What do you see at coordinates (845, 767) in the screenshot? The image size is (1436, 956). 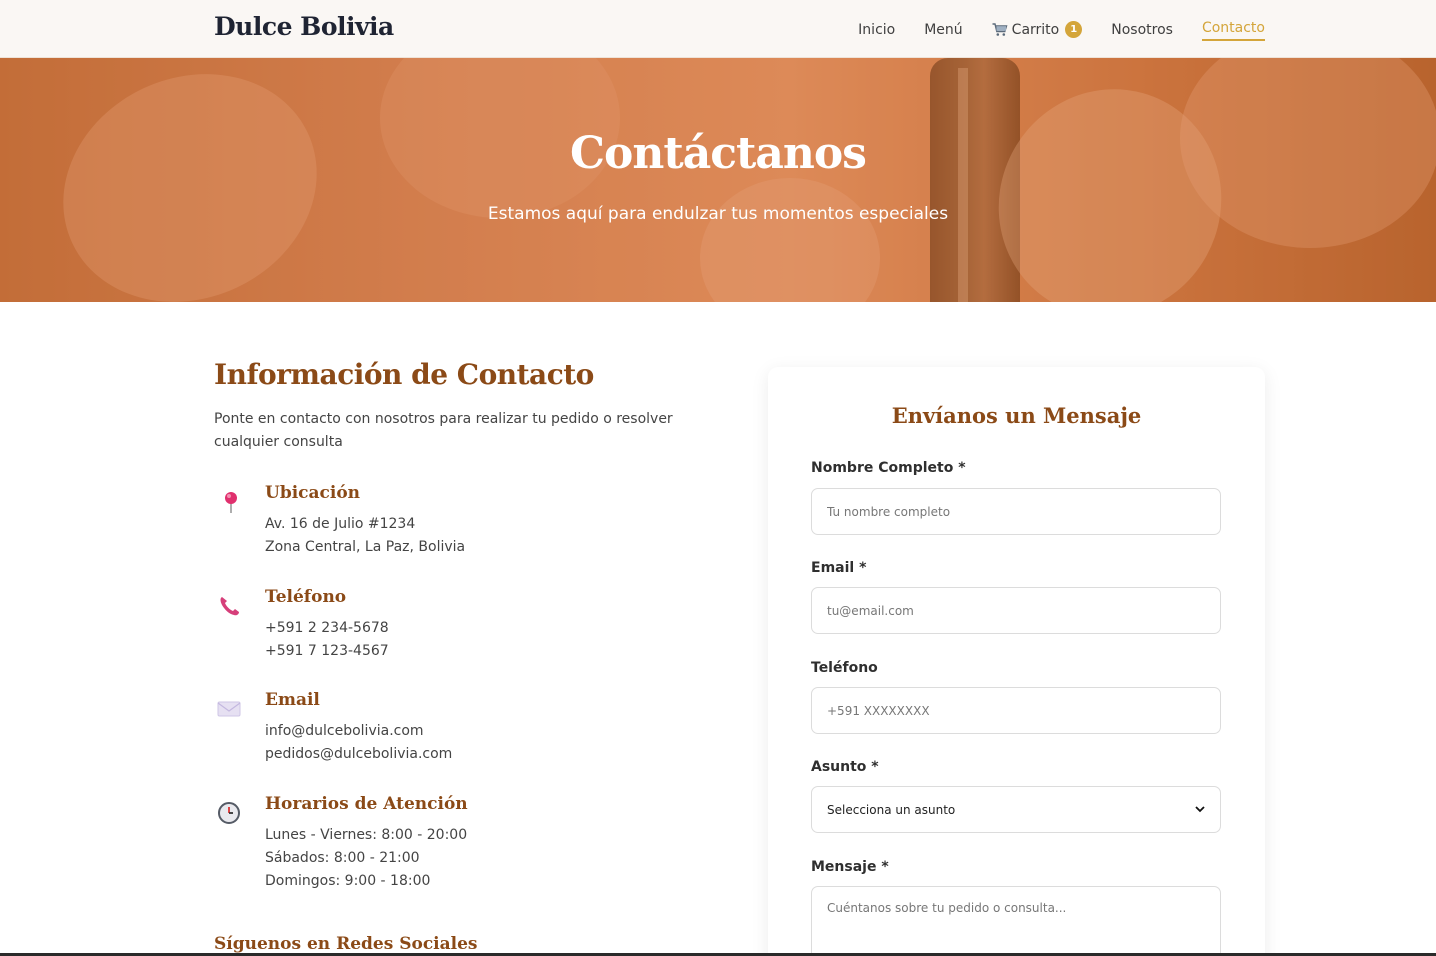 I see `subject-label: Asunto *` at bounding box center [845, 767].